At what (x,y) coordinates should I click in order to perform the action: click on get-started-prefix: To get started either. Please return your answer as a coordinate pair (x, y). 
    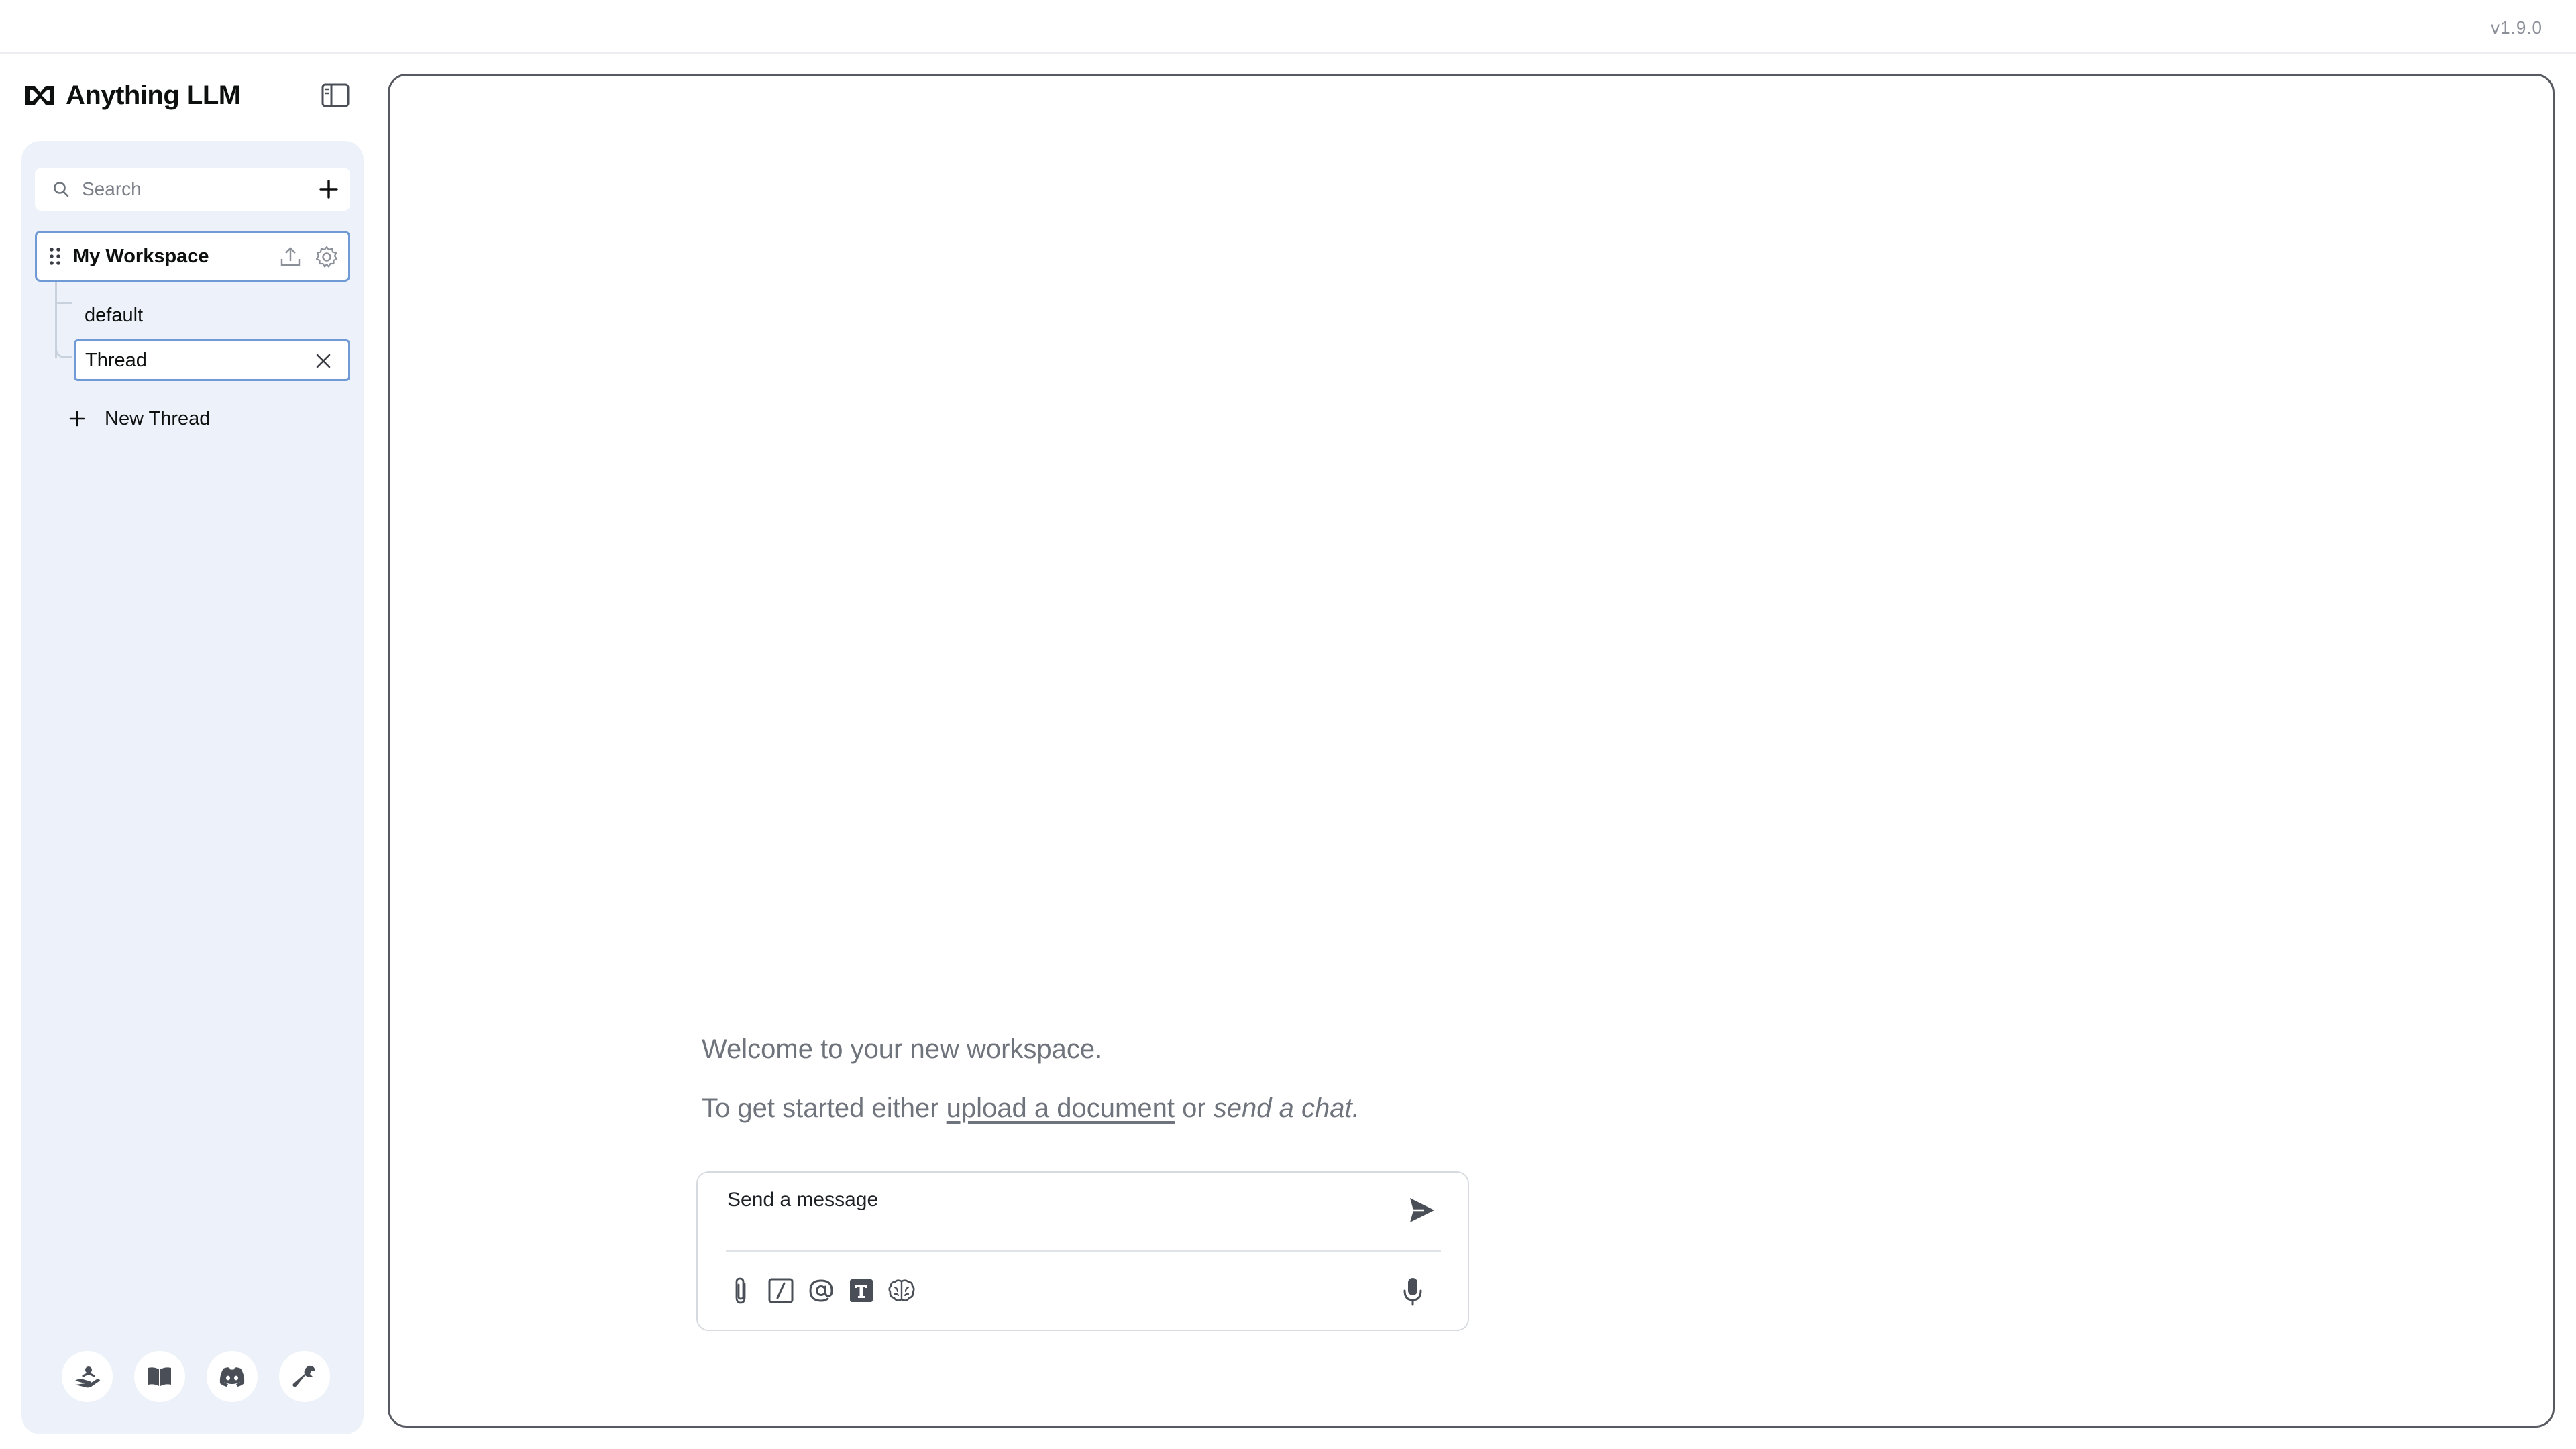
    Looking at the image, I should click on (820, 1108).